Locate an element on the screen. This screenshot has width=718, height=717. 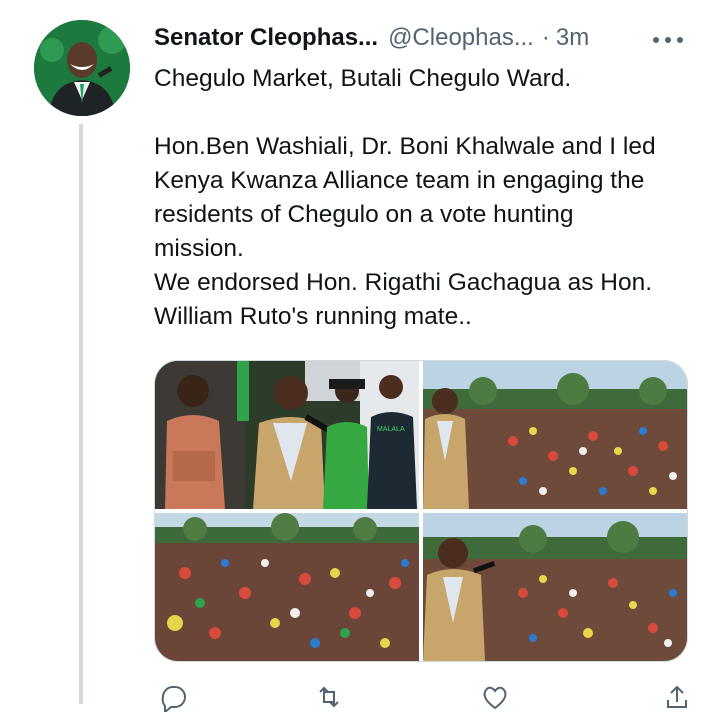
author-avatar is located at coordinates (82, 68).